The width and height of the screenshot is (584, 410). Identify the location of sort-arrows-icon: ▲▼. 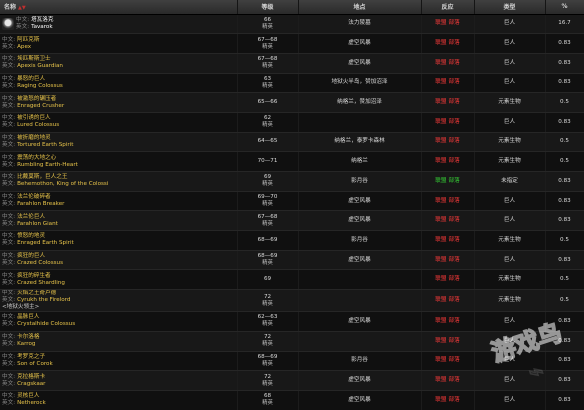
(22, 8).